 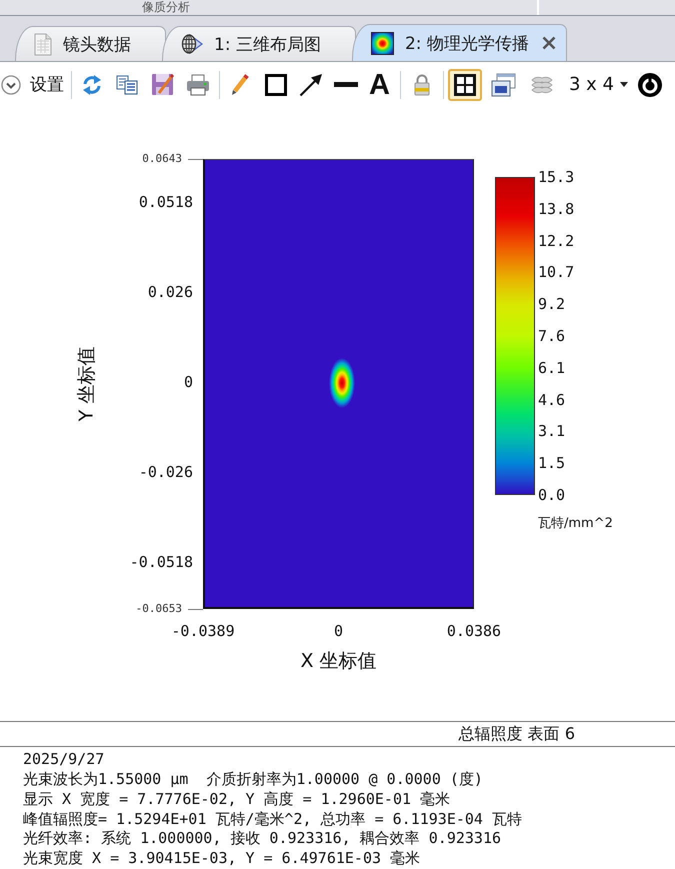 What do you see at coordinates (162, 84) in the screenshot?
I see `save-icon` at bounding box center [162, 84].